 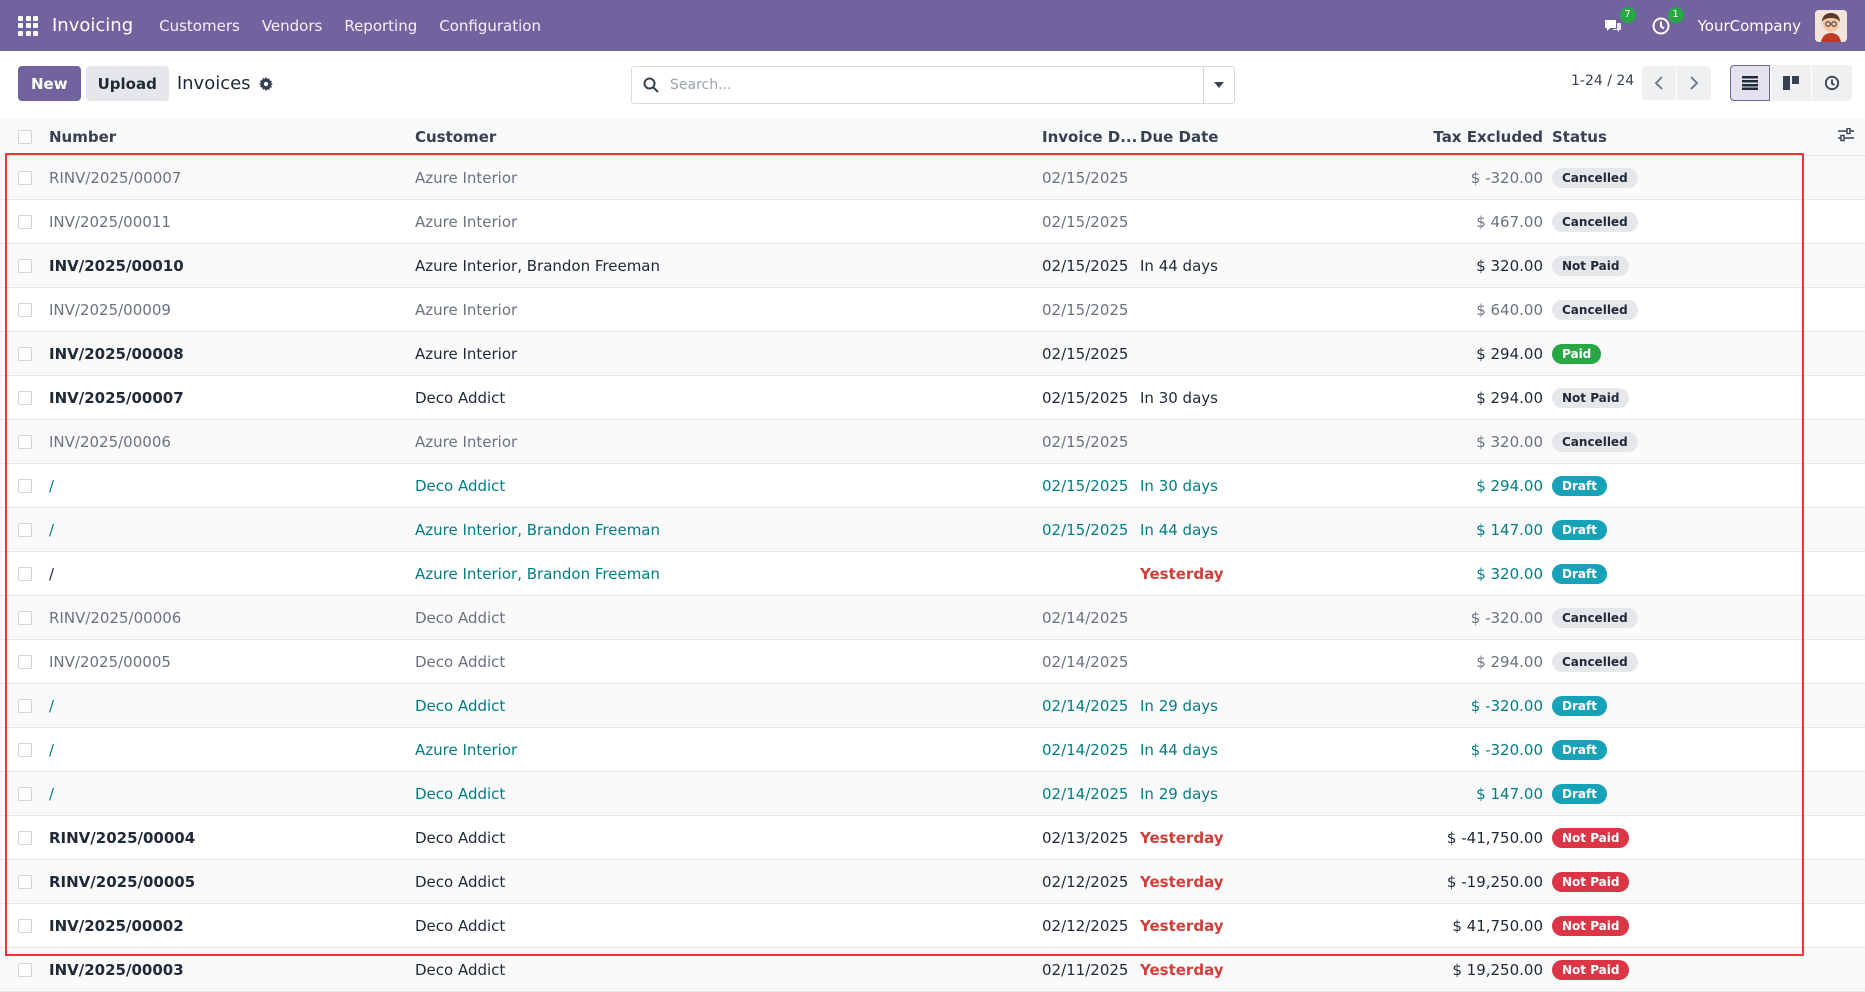 What do you see at coordinates (1749, 26) in the screenshot?
I see `company-switcher: YourCompany` at bounding box center [1749, 26].